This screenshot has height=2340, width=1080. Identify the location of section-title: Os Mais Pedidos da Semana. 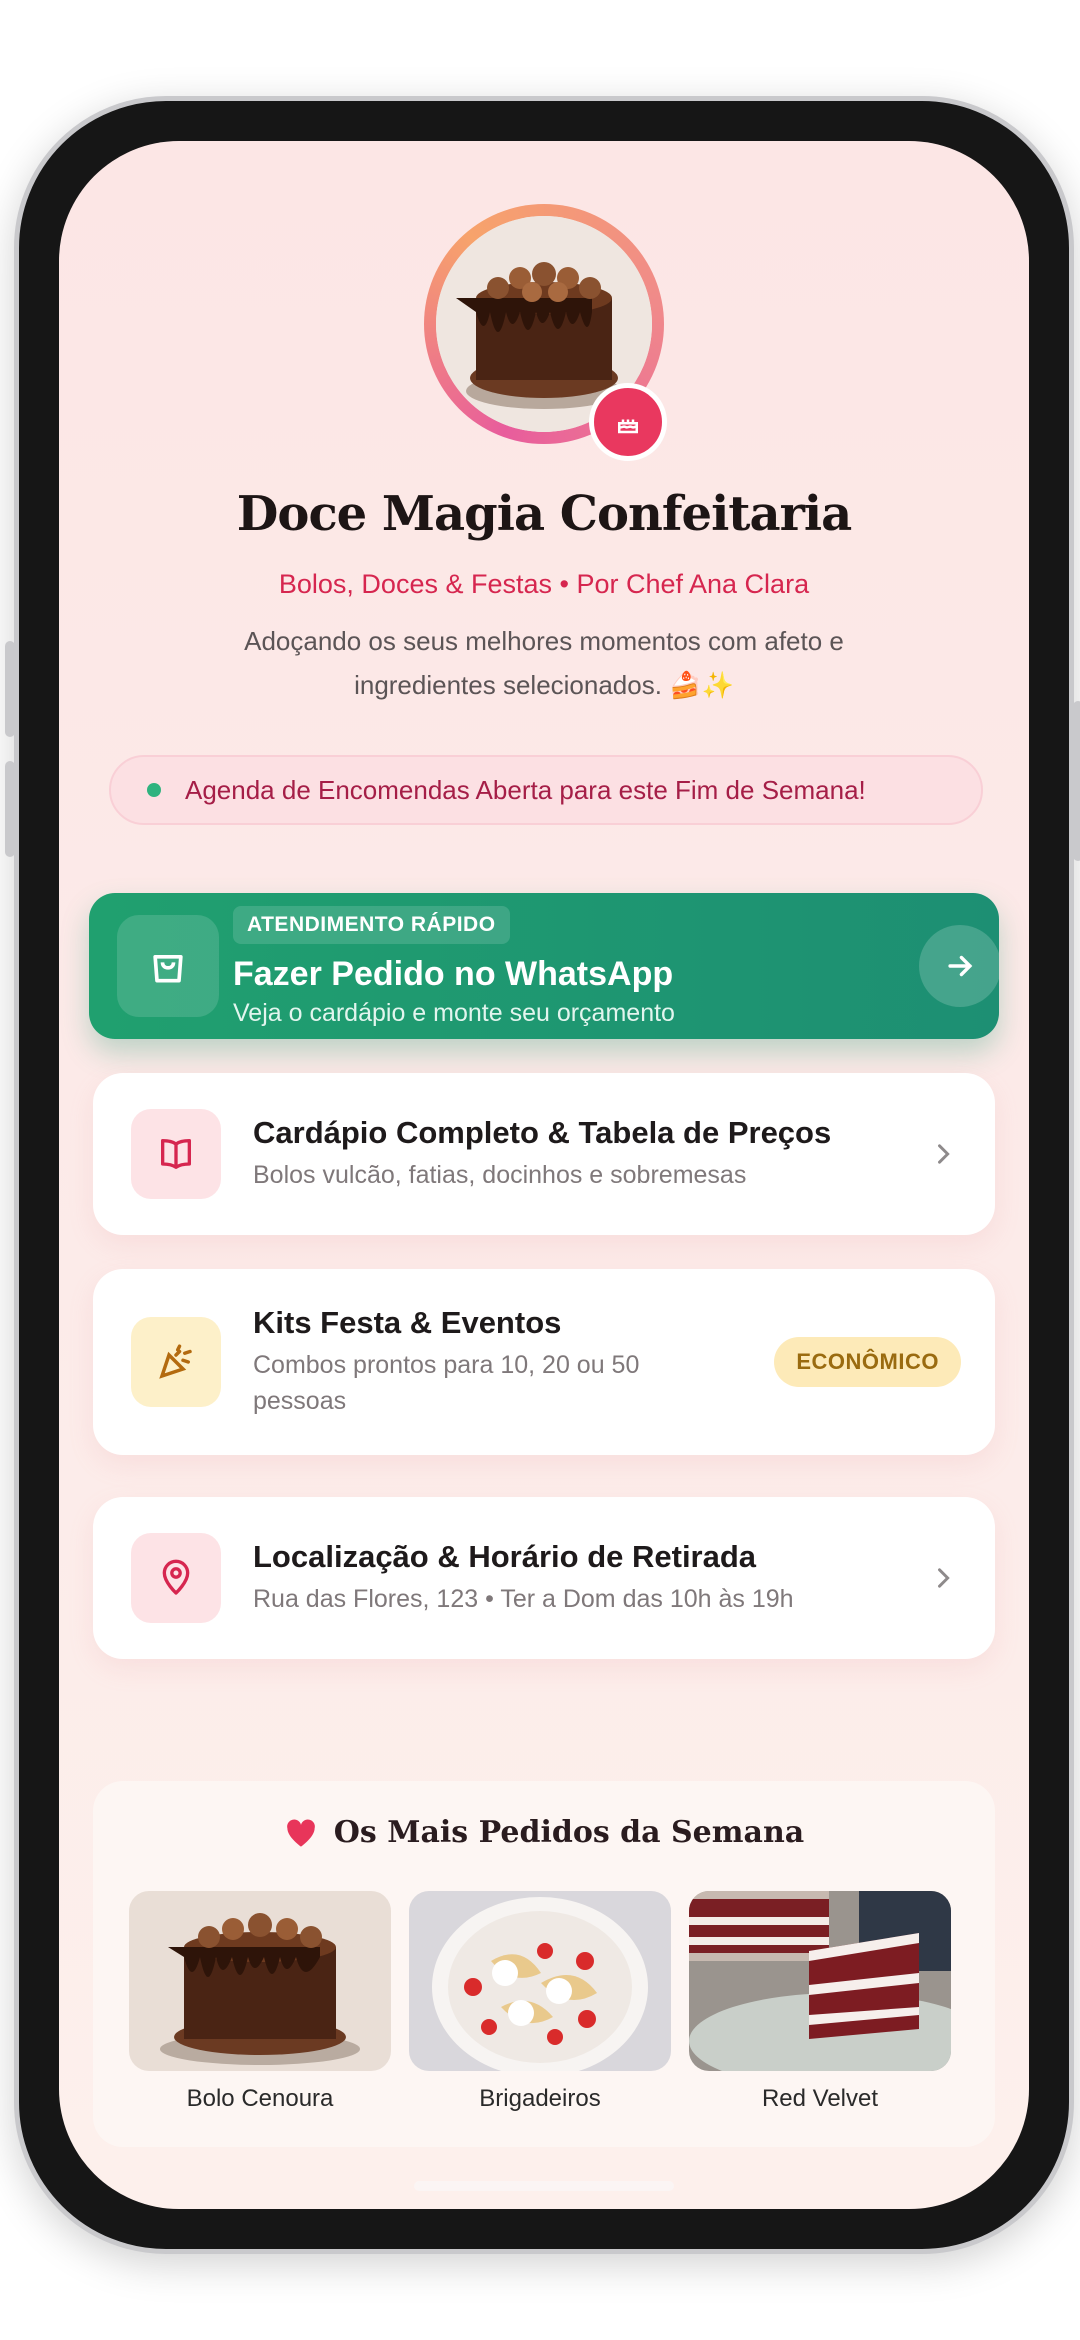
(569, 1832).